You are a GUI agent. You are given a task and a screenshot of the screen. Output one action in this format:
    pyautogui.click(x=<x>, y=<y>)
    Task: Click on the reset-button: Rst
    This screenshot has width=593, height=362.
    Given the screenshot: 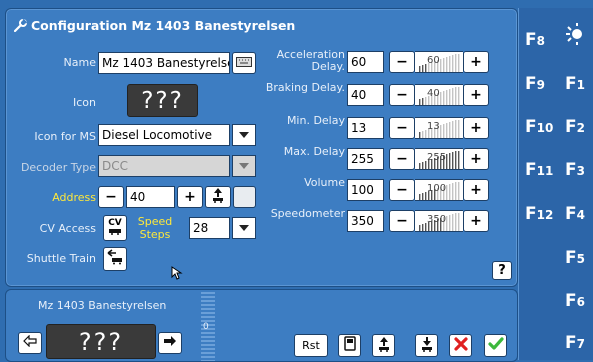 What is the action you would take?
    pyautogui.click(x=311, y=345)
    